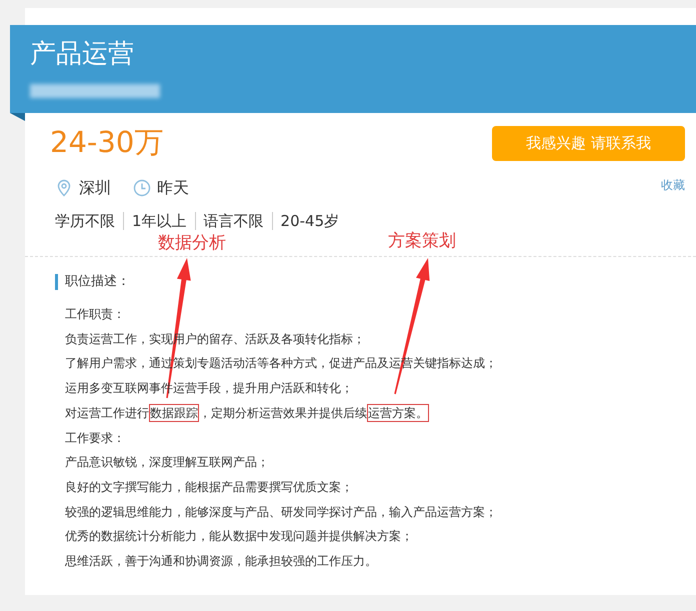 The height and width of the screenshot is (611, 696). What do you see at coordinates (82, 54) in the screenshot?
I see `job-title: 产品运营` at bounding box center [82, 54].